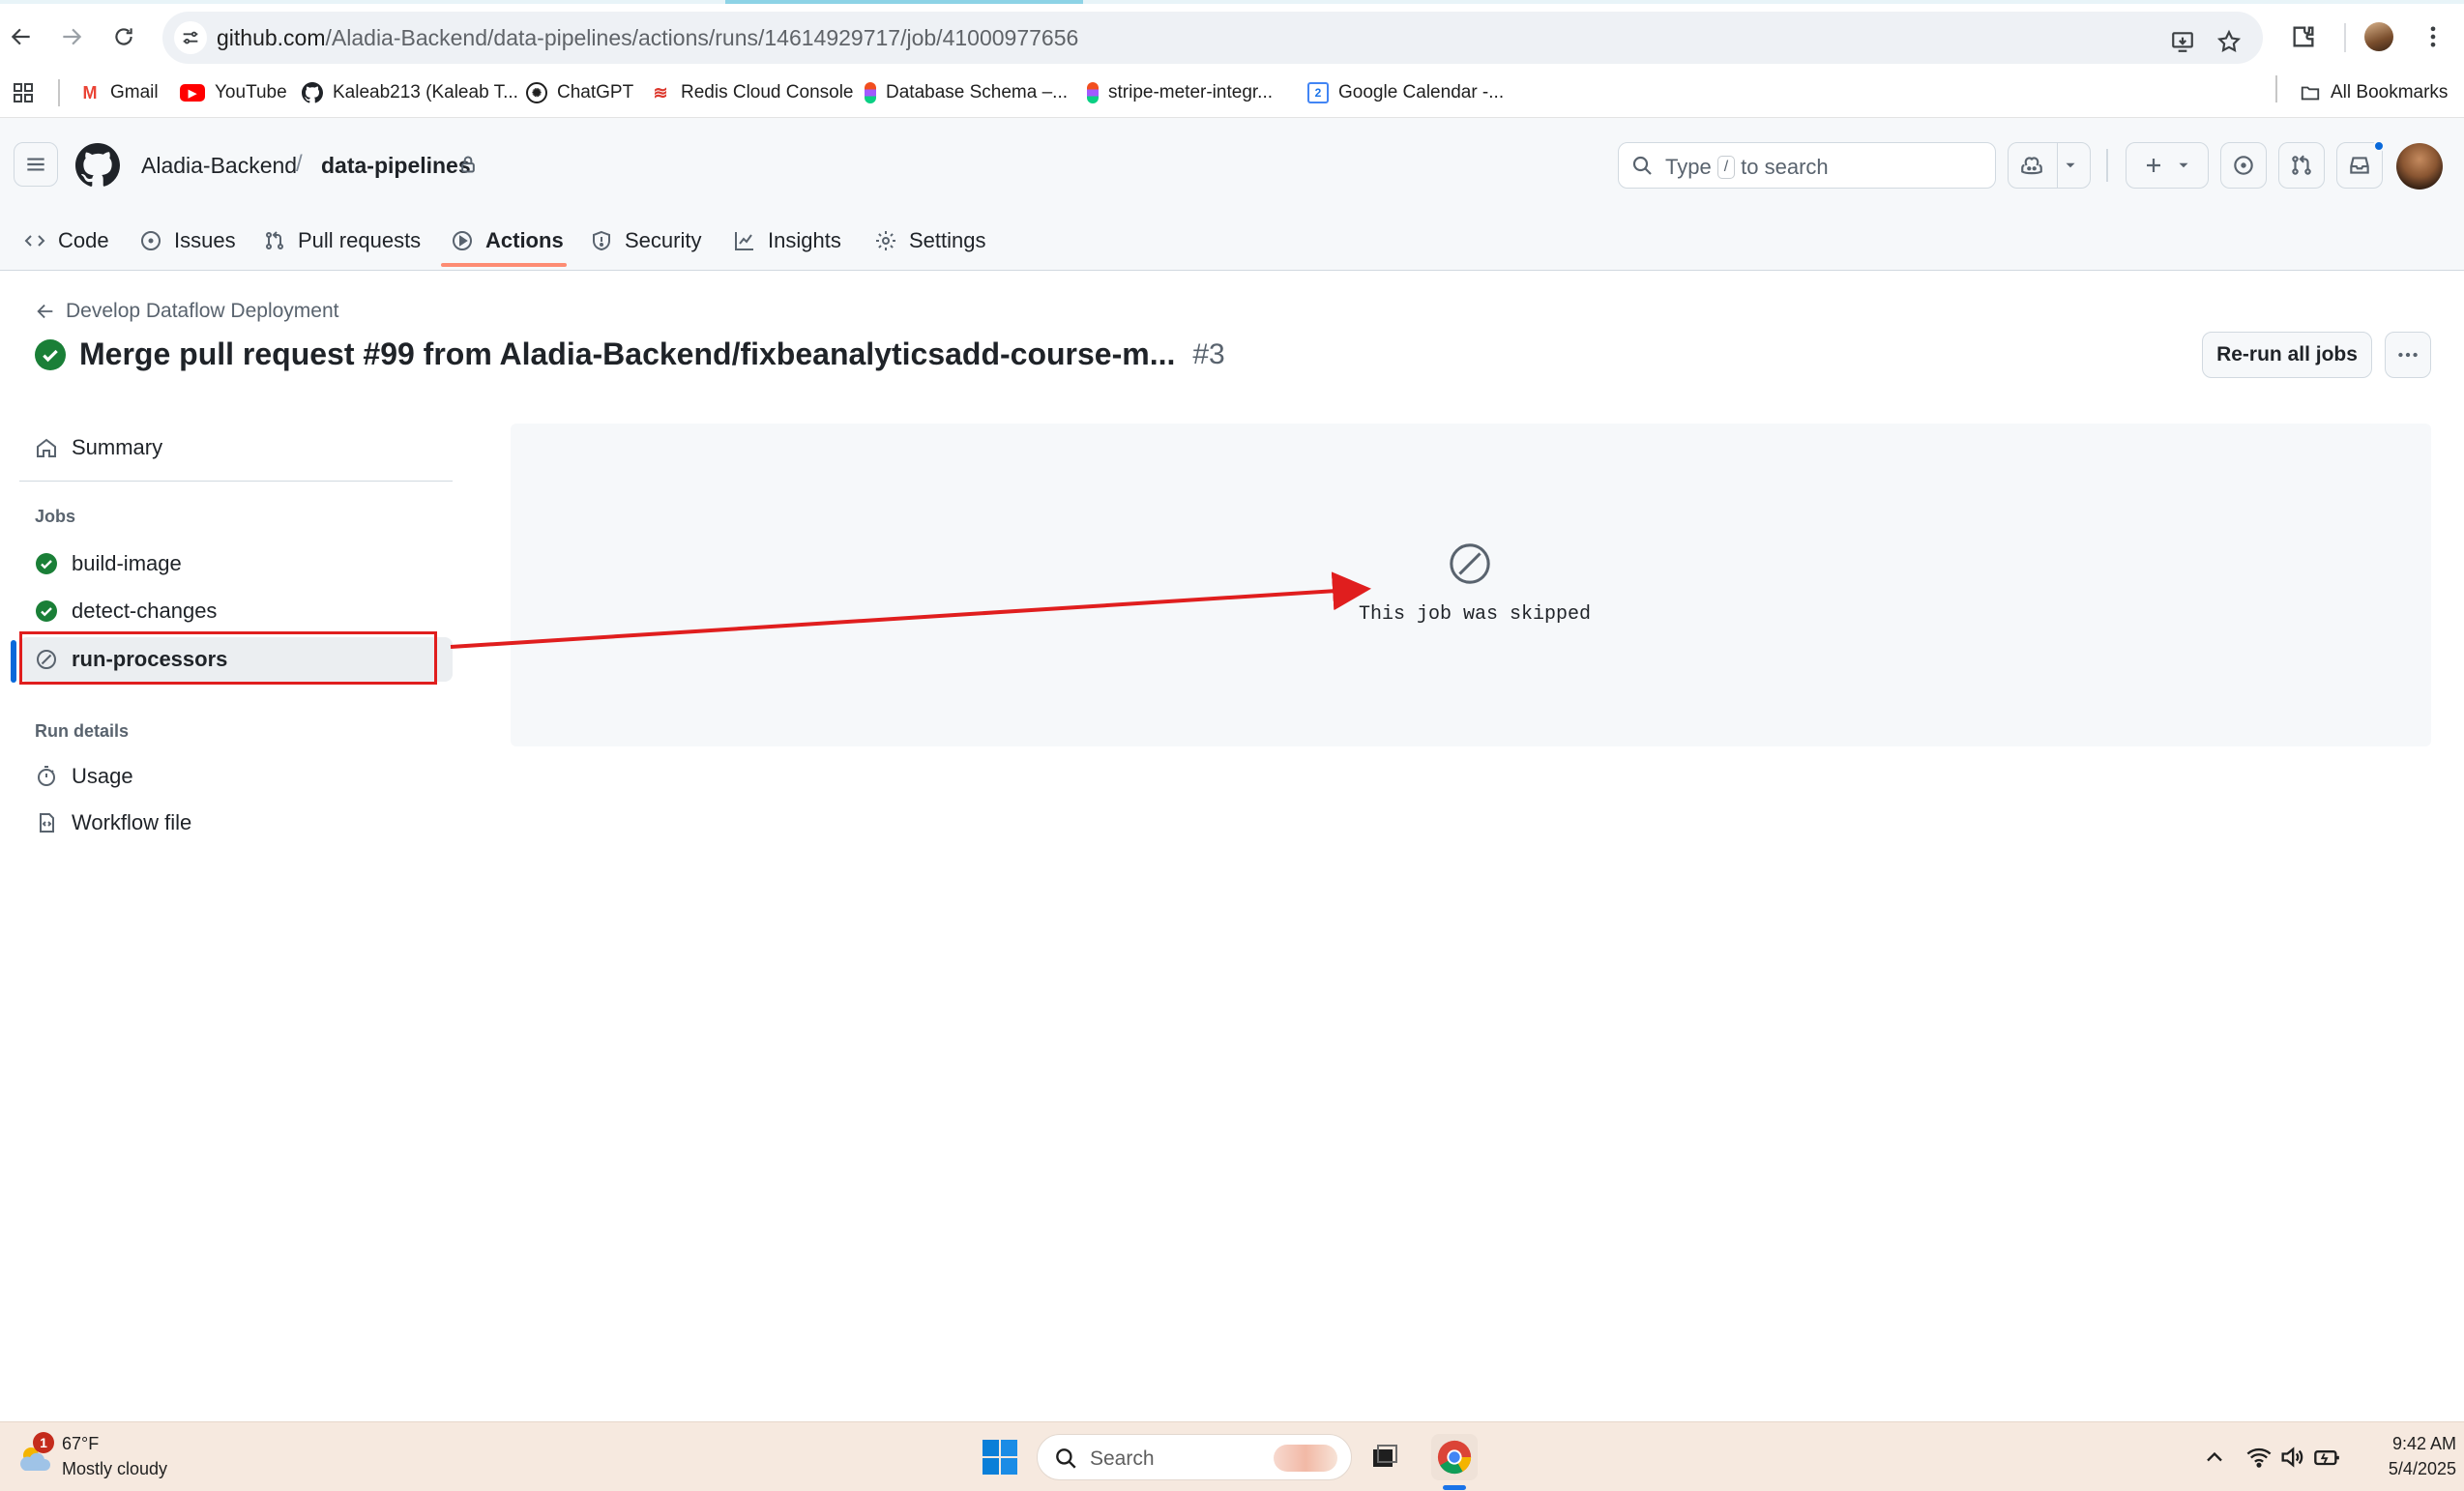 Image resolution: width=2464 pixels, height=1491 pixels. Describe the element at coordinates (71, 36) in the screenshot. I see `forward-icon` at that location.